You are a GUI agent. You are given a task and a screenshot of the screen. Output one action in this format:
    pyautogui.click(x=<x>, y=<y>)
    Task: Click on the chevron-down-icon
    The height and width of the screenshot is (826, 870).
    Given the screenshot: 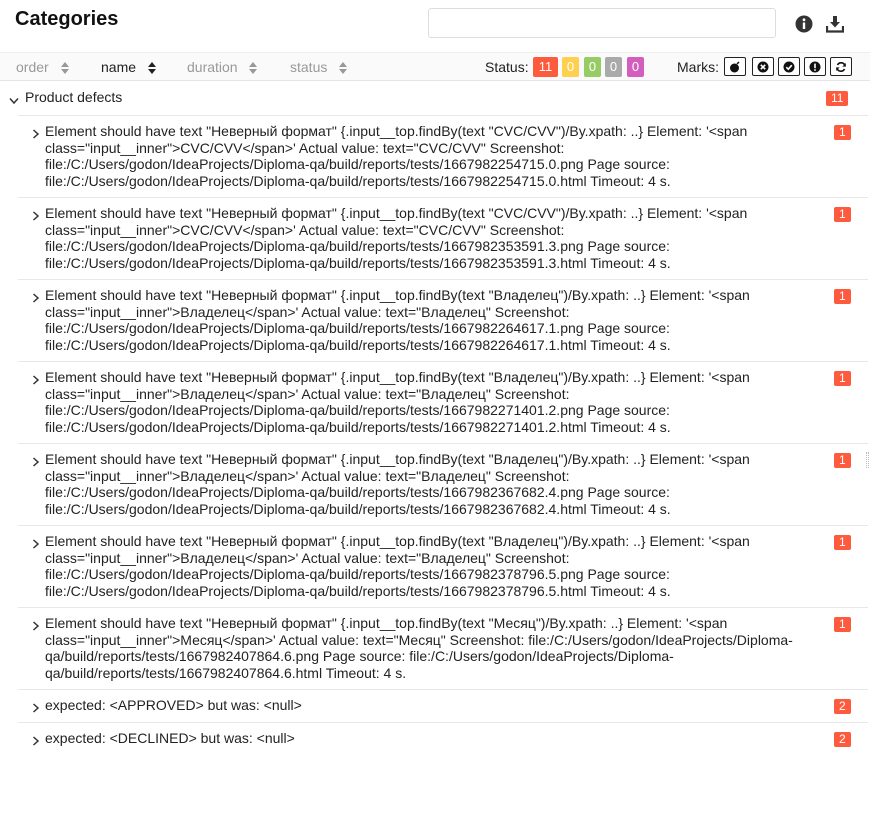 What is the action you would take?
    pyautogui.click(x=14, y=101)
    